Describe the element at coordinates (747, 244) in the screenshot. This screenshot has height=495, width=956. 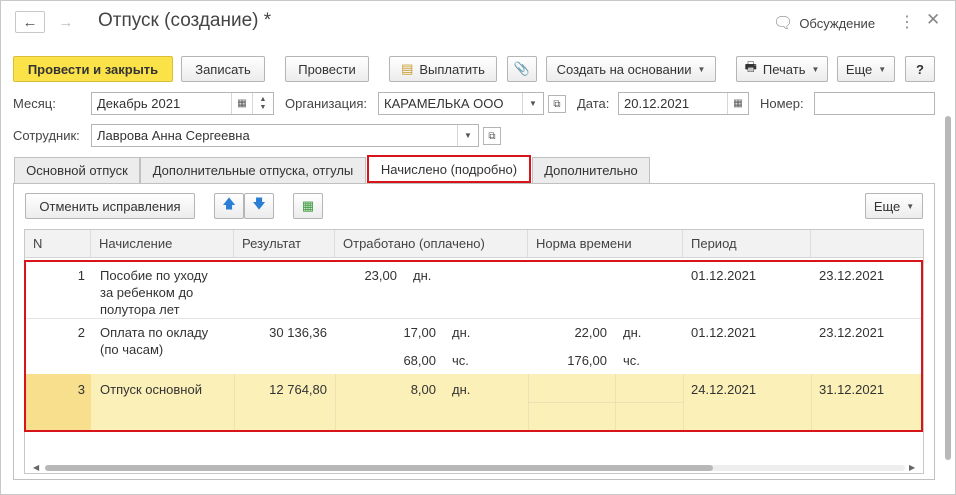
I see `column-header-period: Период` at that location.